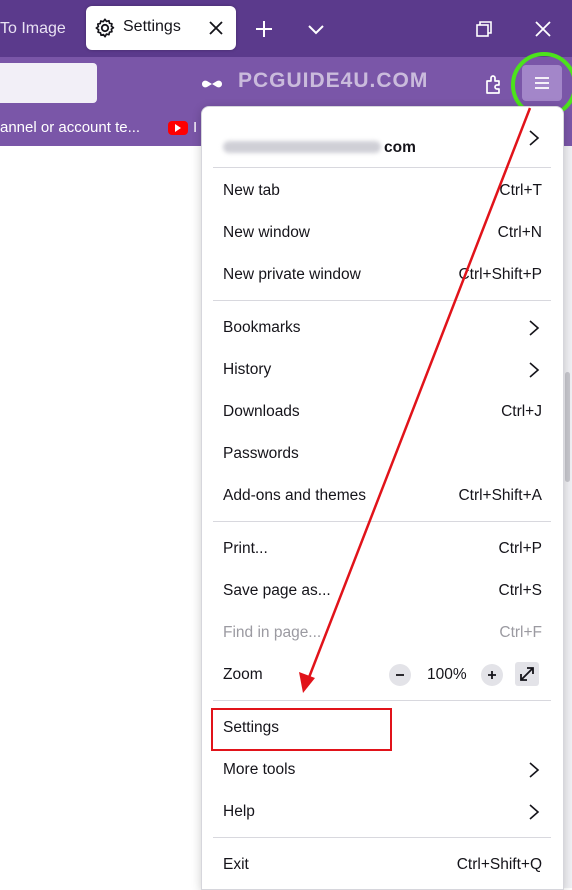  What do you see at coordinates (382, 191) in the screenshot?
I see `menu-item-new-tab: New tab Ctrl+T` at bounding box center [382, 191].